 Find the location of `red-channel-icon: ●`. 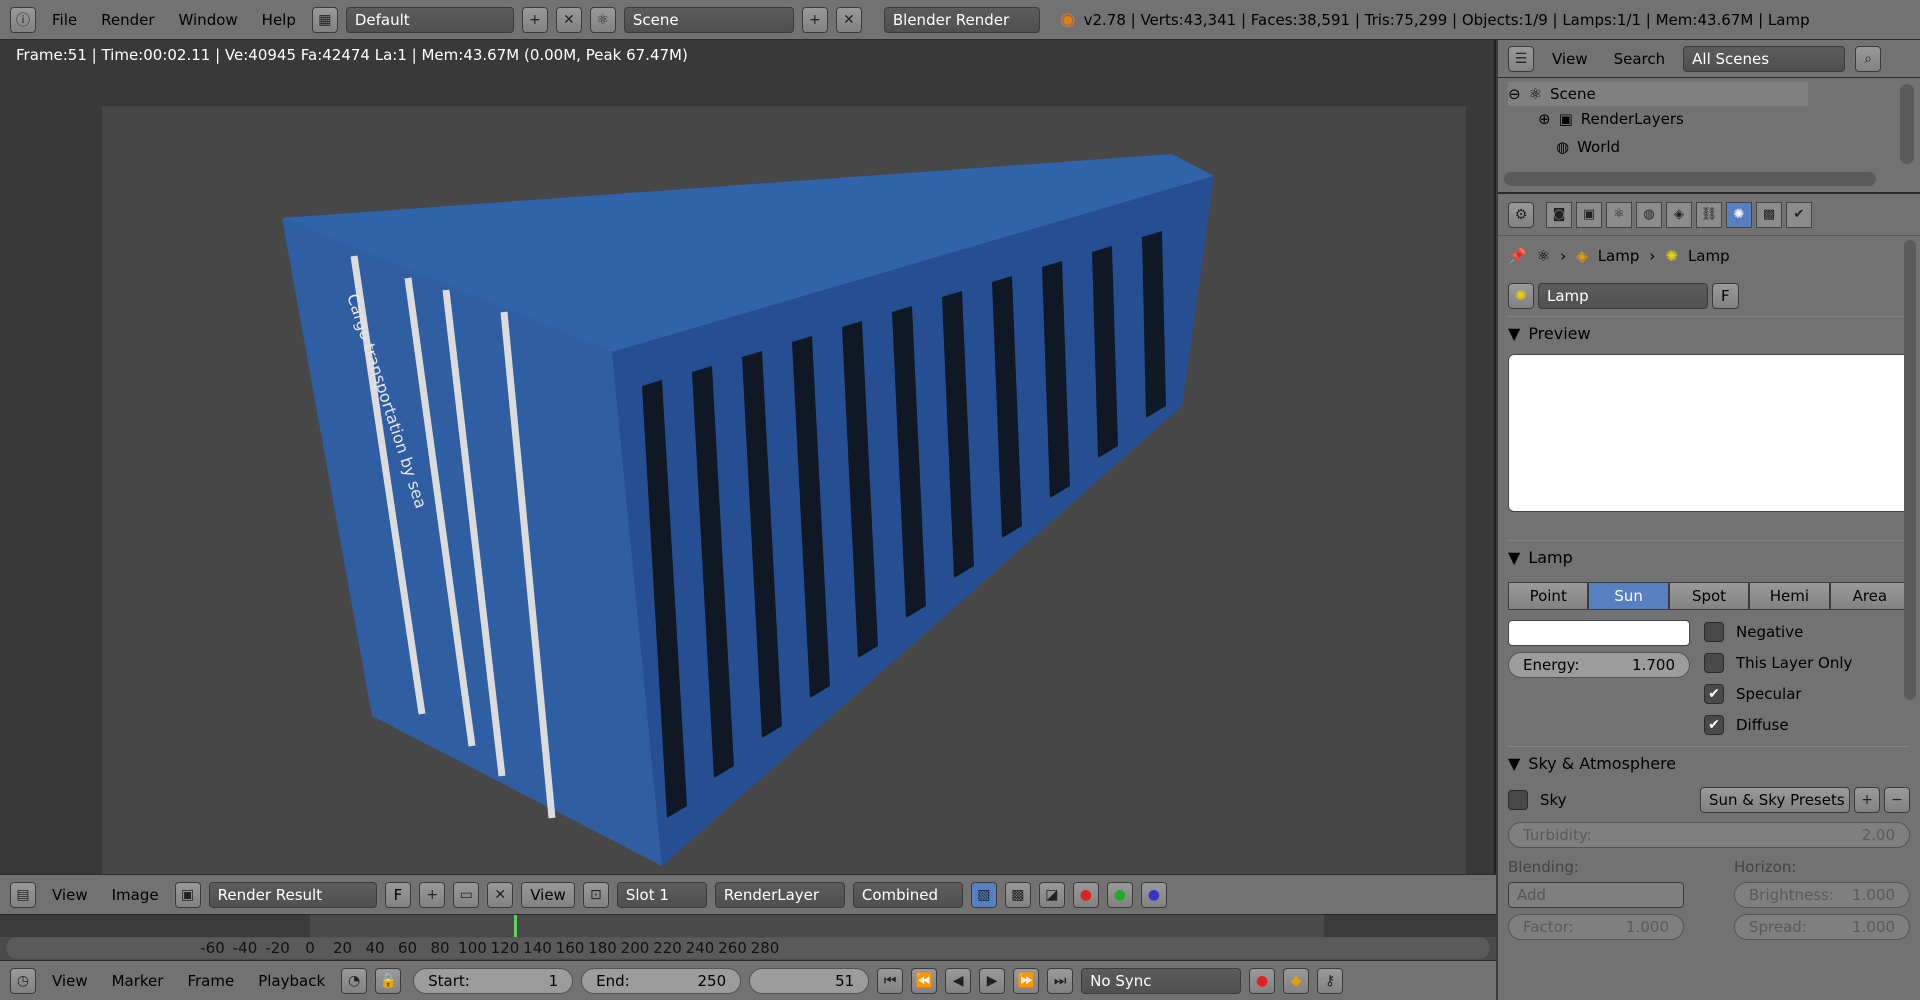

red-channel-icon: ● is located at coordinates (1085, 894).